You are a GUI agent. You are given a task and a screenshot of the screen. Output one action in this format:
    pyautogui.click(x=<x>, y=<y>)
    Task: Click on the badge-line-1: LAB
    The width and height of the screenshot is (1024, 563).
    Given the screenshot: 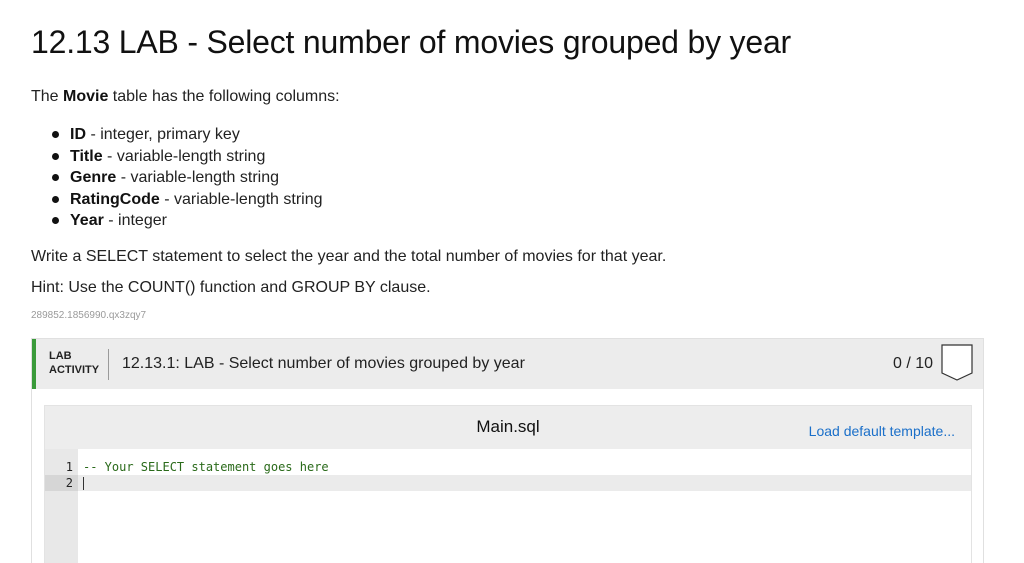 What is the action you would take?
    pyautogui.click(x=60, y=356)
    